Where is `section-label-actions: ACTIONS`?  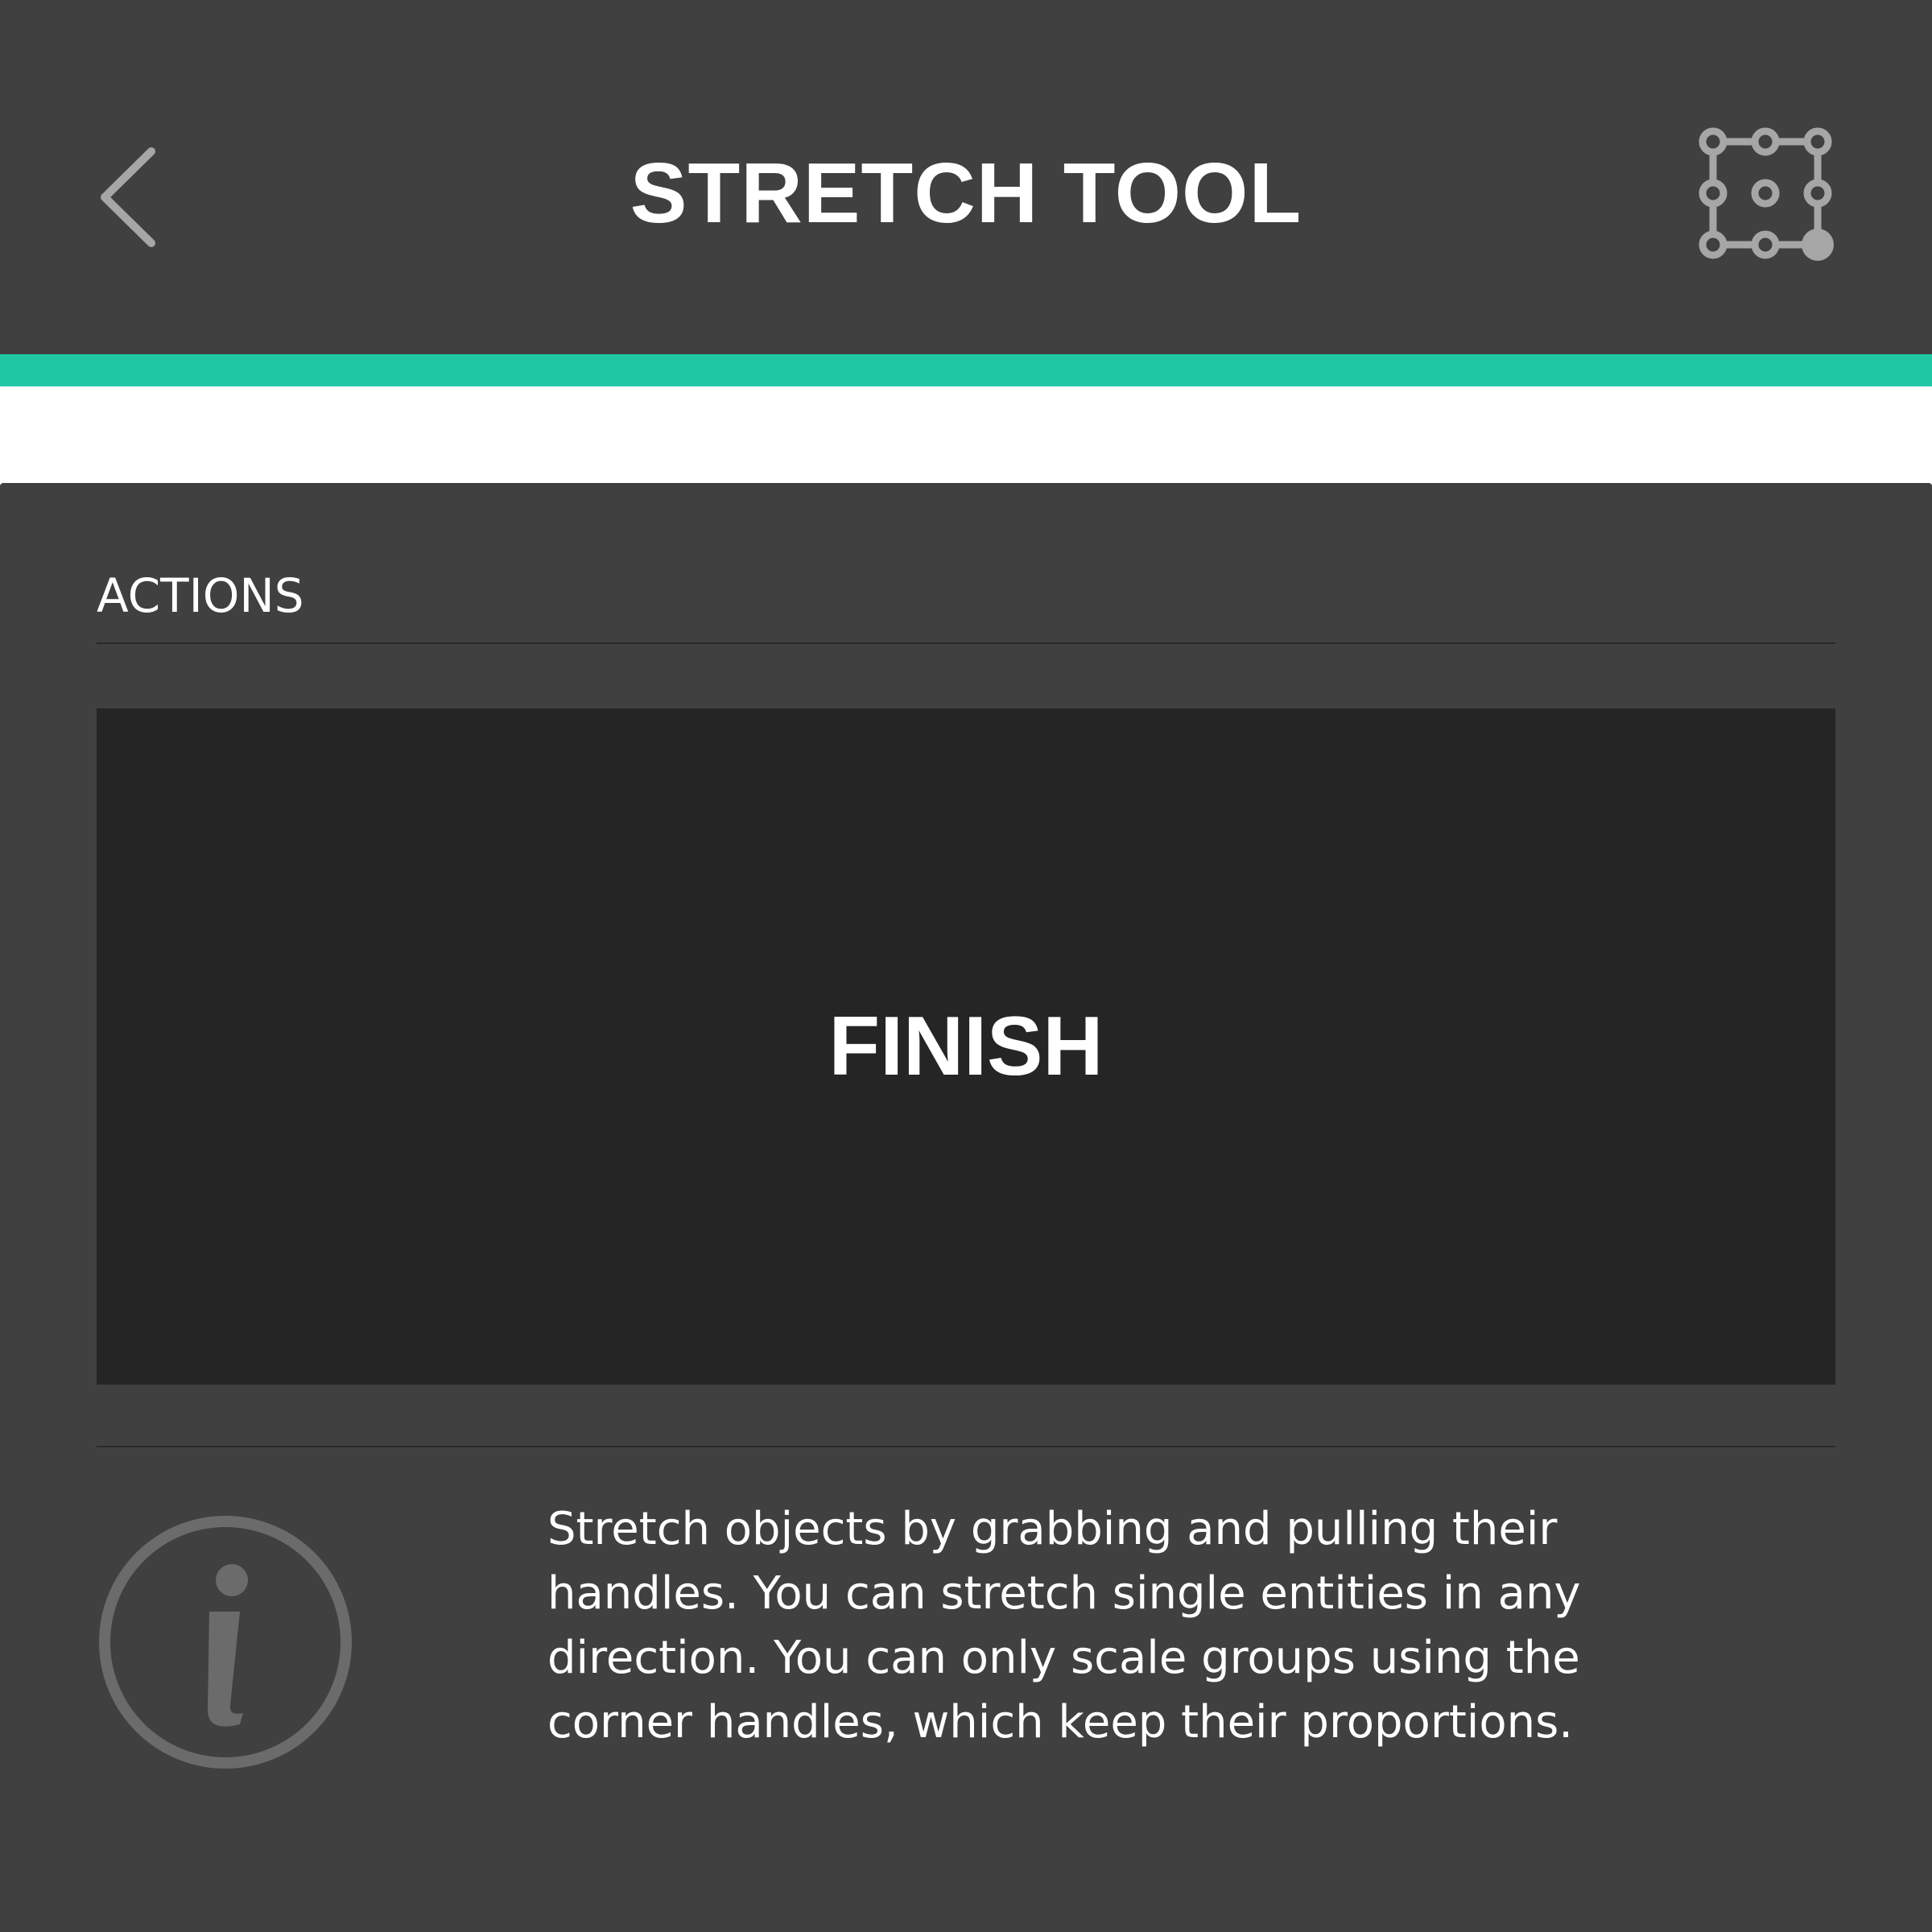
section-label-actions: ACTIONS is located at coordinates (200, 595).